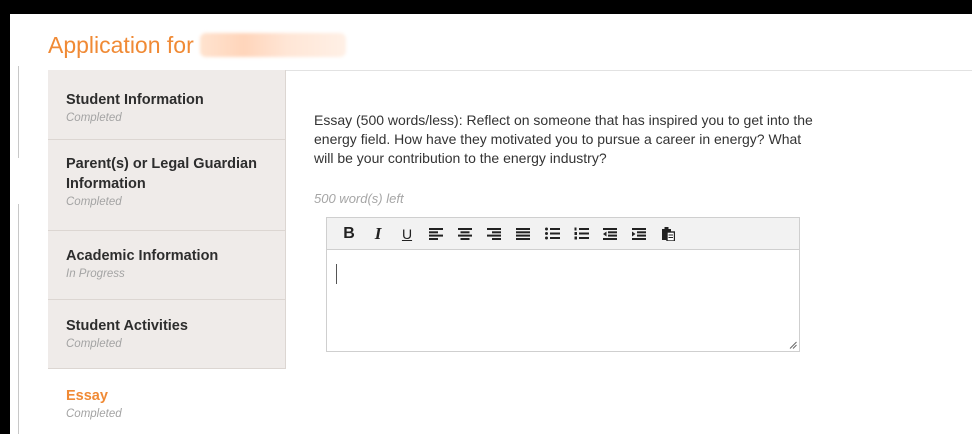  What do you see at coordinates (167, 401) in the screenshot?
I see `sidebar-item-essay: Essay Completed` at bounding box center [167, 401].